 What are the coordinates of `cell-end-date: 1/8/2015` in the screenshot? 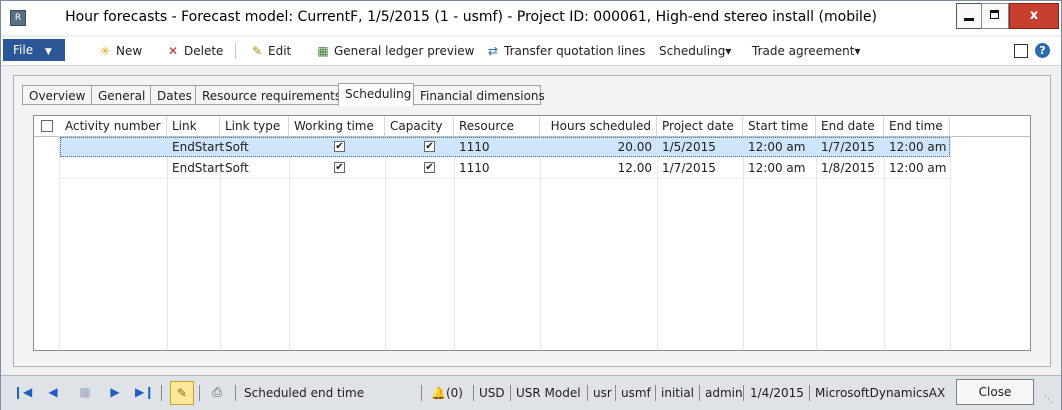 It's located at (850, 168).